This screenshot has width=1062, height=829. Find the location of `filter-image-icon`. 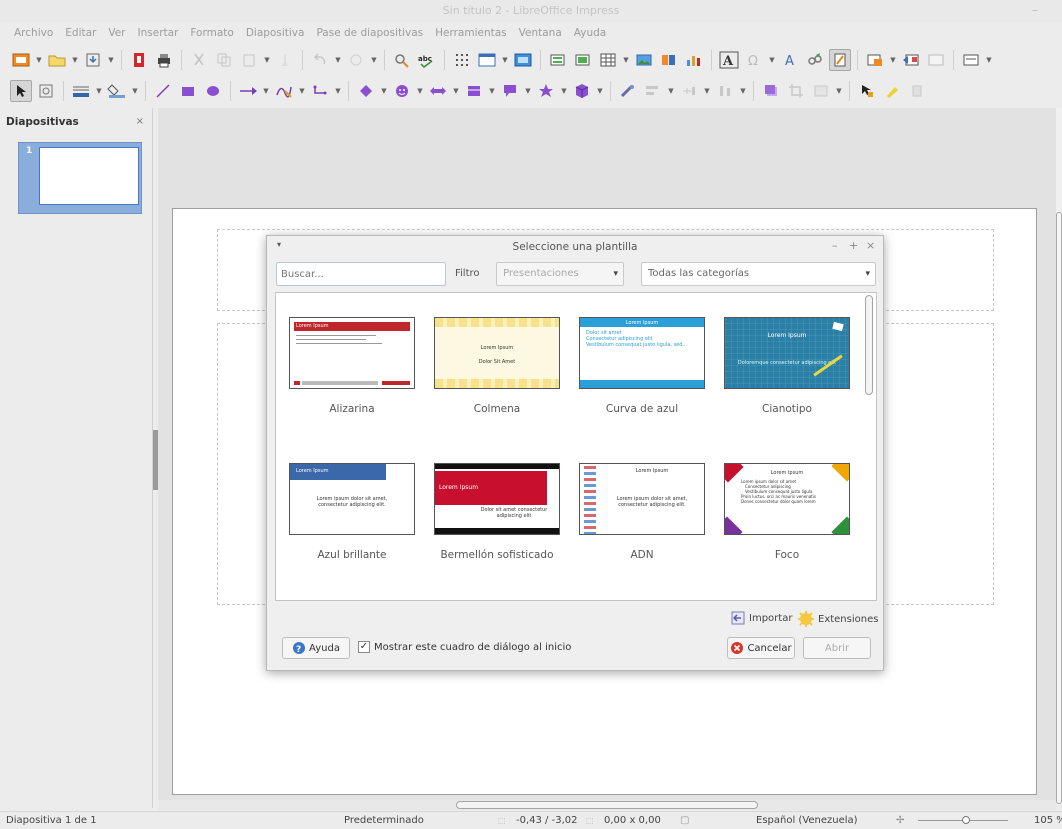

filter-image-icon is located at coordinates (821, 91).